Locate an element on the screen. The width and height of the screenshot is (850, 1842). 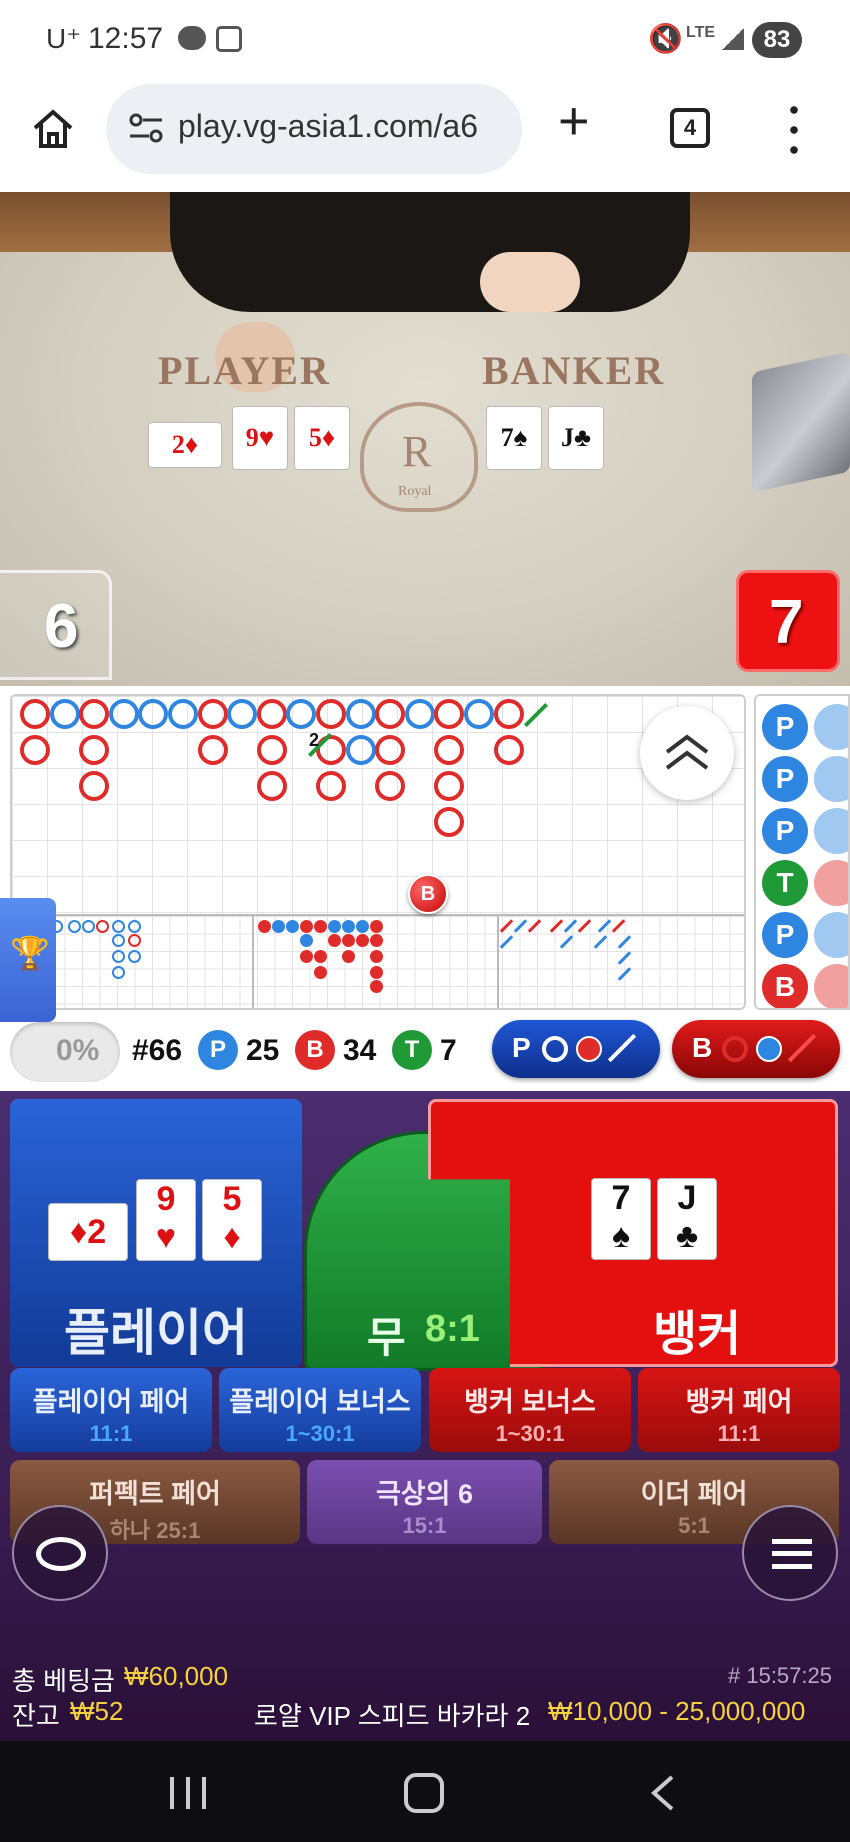
new-tab-icon: + is located at coordinates (574, 121).